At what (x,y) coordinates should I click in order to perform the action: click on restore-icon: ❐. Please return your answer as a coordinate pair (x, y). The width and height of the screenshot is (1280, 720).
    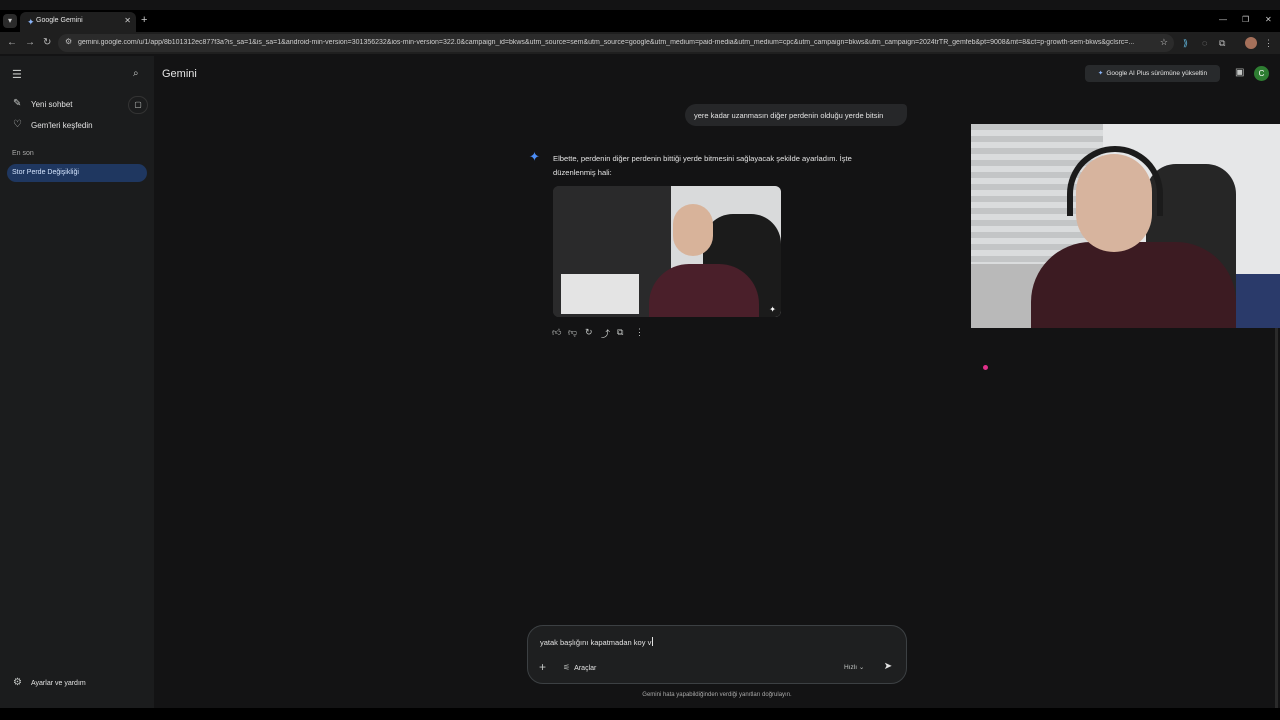
    Looking at the image, I should click on (1245, 19).